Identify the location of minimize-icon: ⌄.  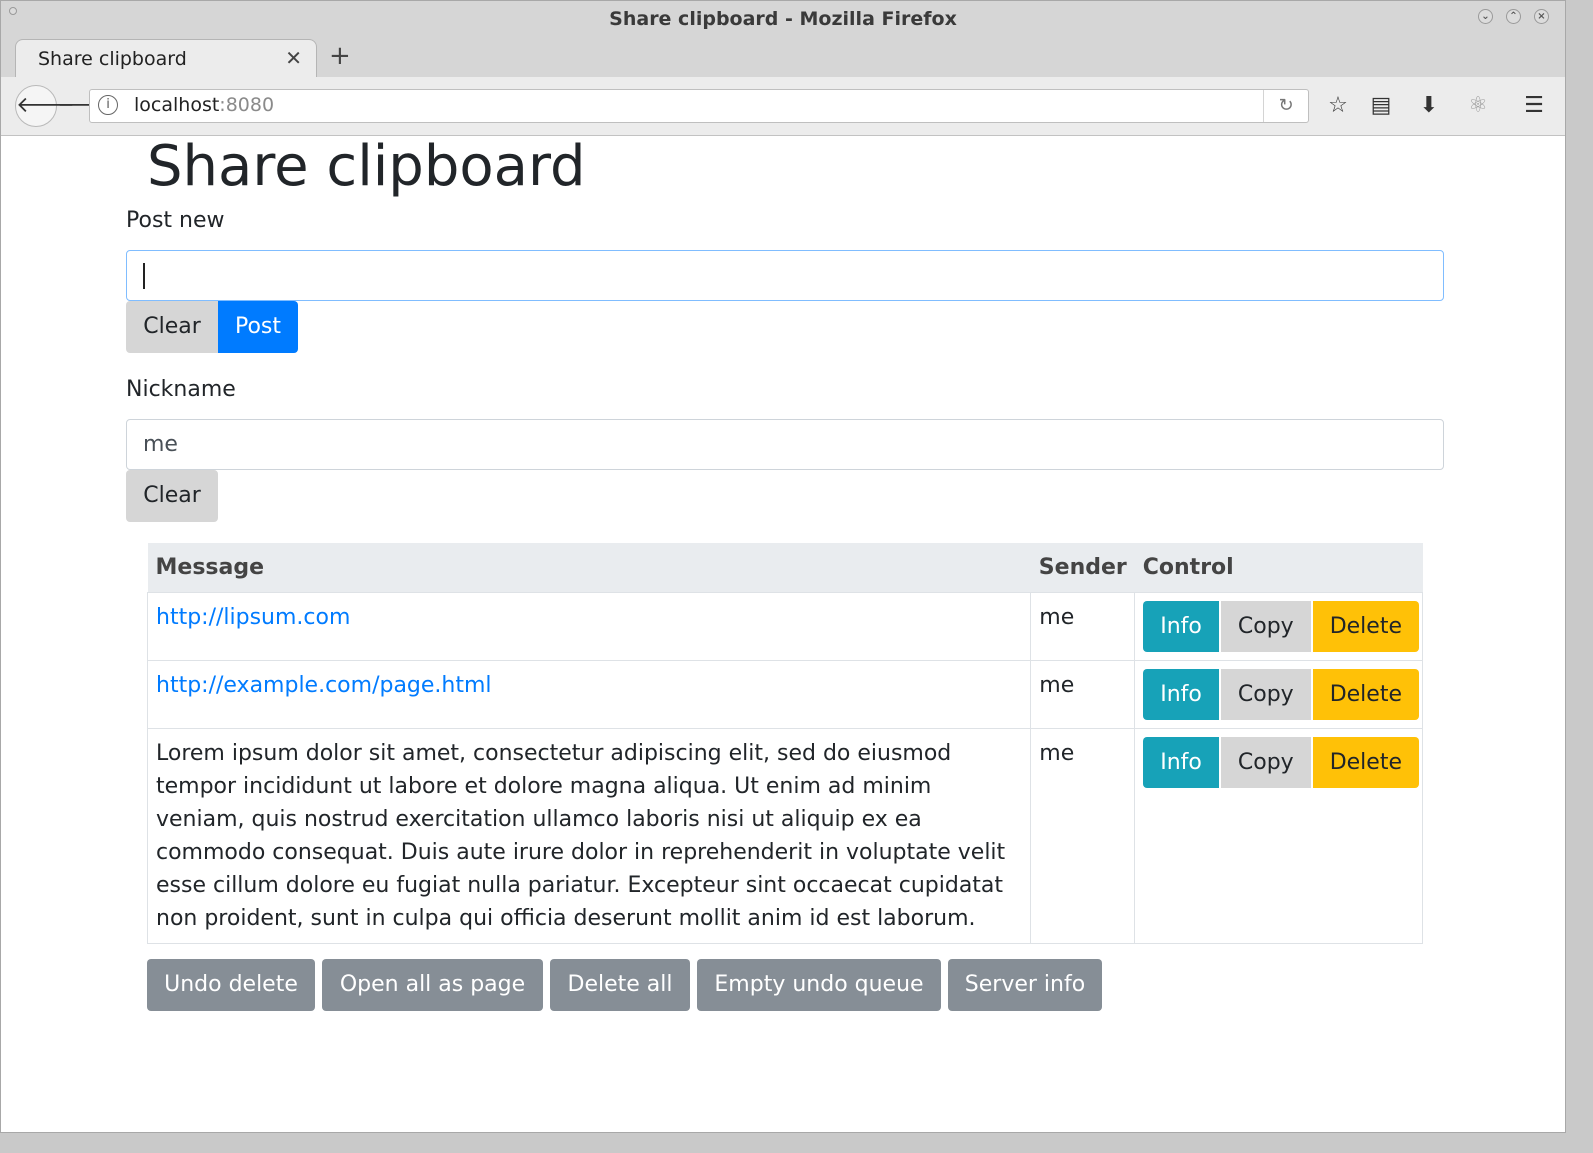
(1485, 16).